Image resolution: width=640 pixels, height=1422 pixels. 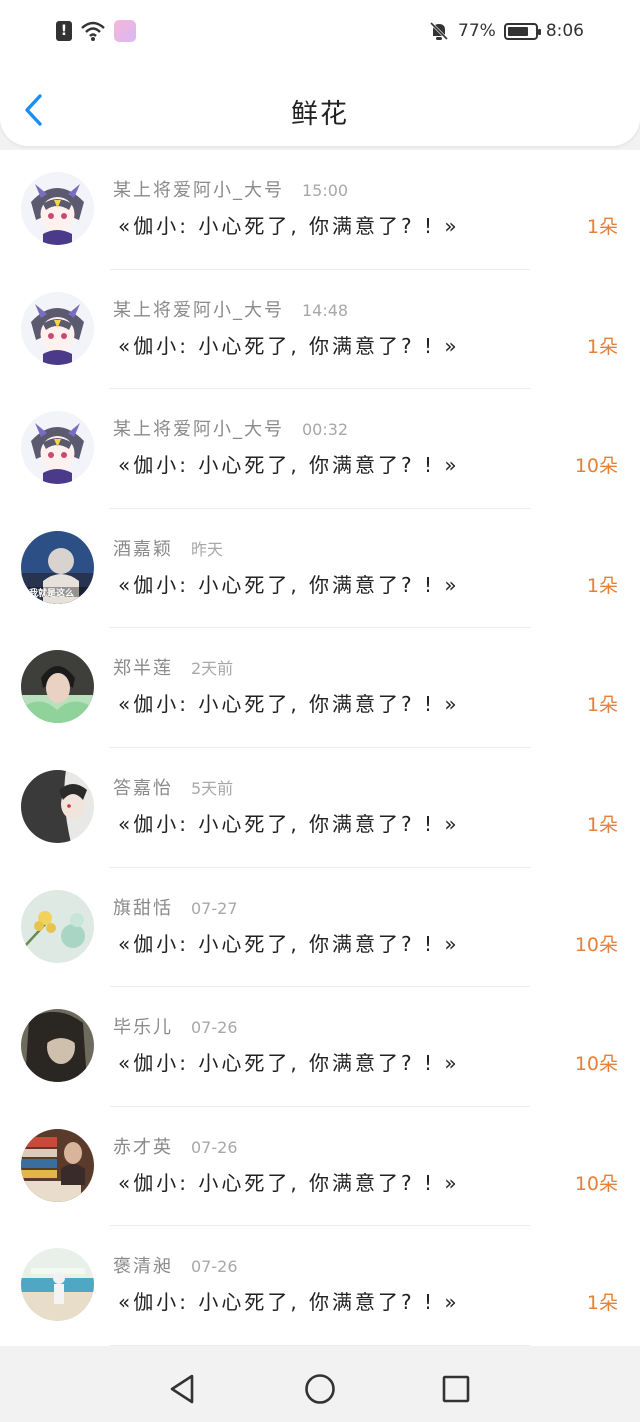 I want to click on sender-name: 旗甜恬, so click(x=143, y=908).